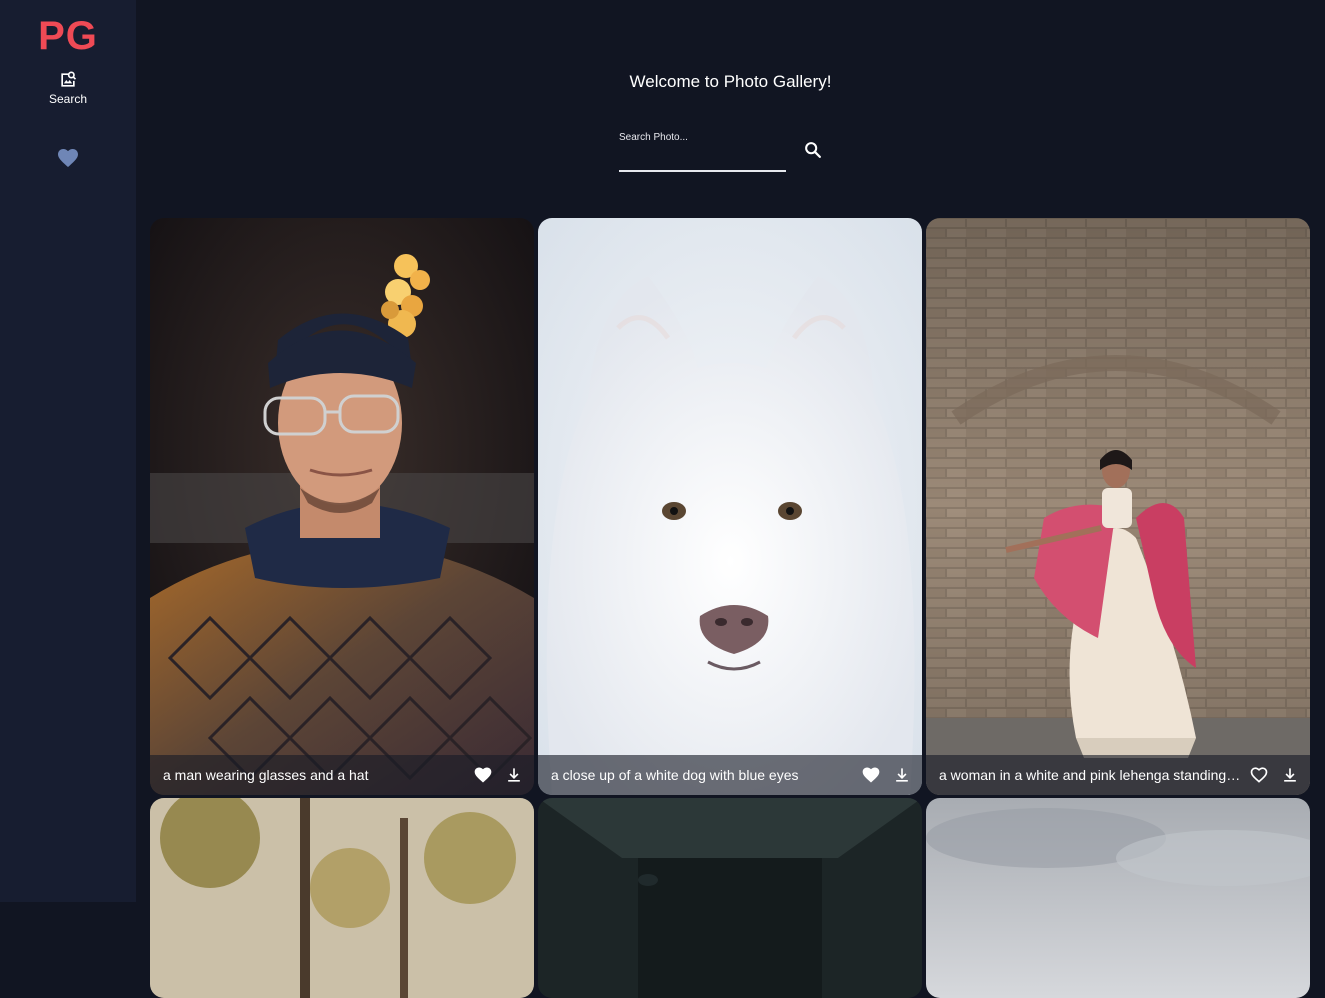  What do you see at coordinates (266, 775) in the screenshot?
I see `photo-caption: a man wearing glasses and a hat` at bounding box center [266, 775].